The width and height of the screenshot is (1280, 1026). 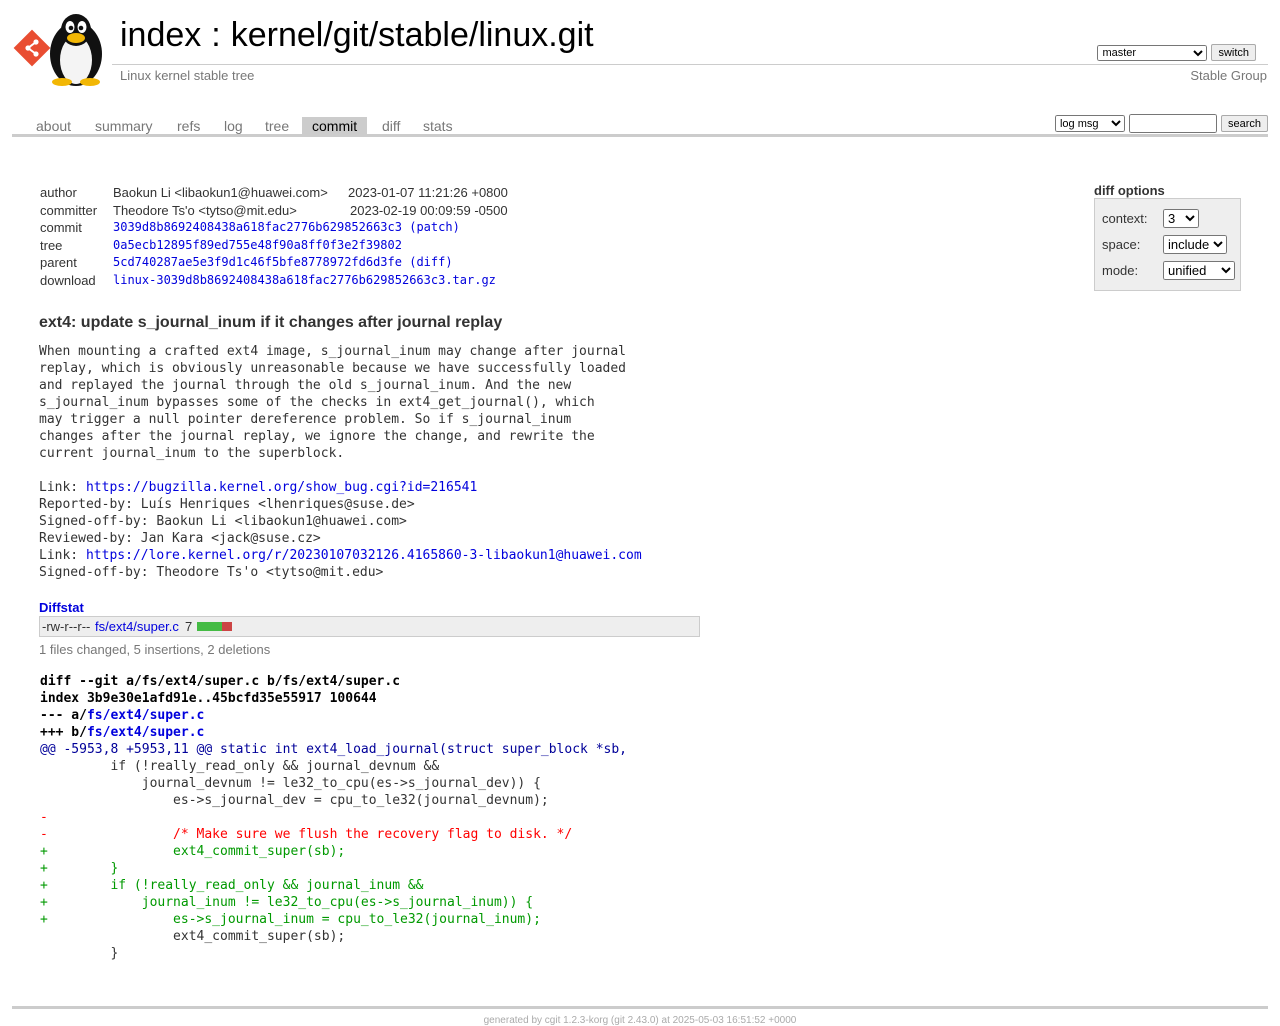 I want to click on tab-commit: commit, so click(x=335, y=126).